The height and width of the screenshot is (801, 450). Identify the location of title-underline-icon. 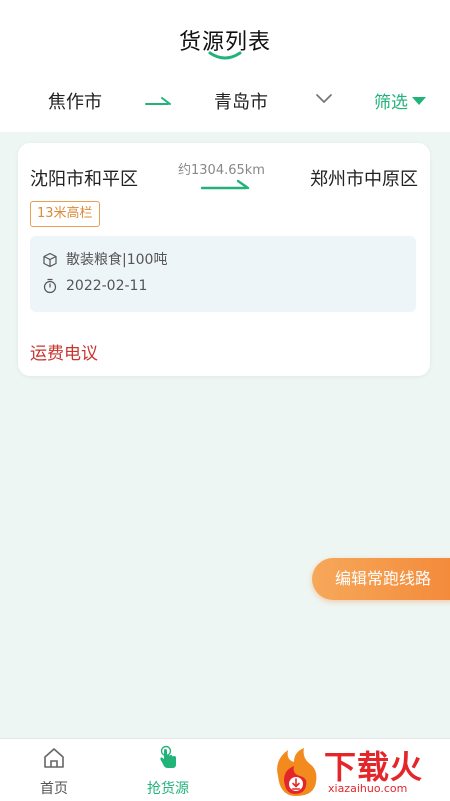
(225, 55).